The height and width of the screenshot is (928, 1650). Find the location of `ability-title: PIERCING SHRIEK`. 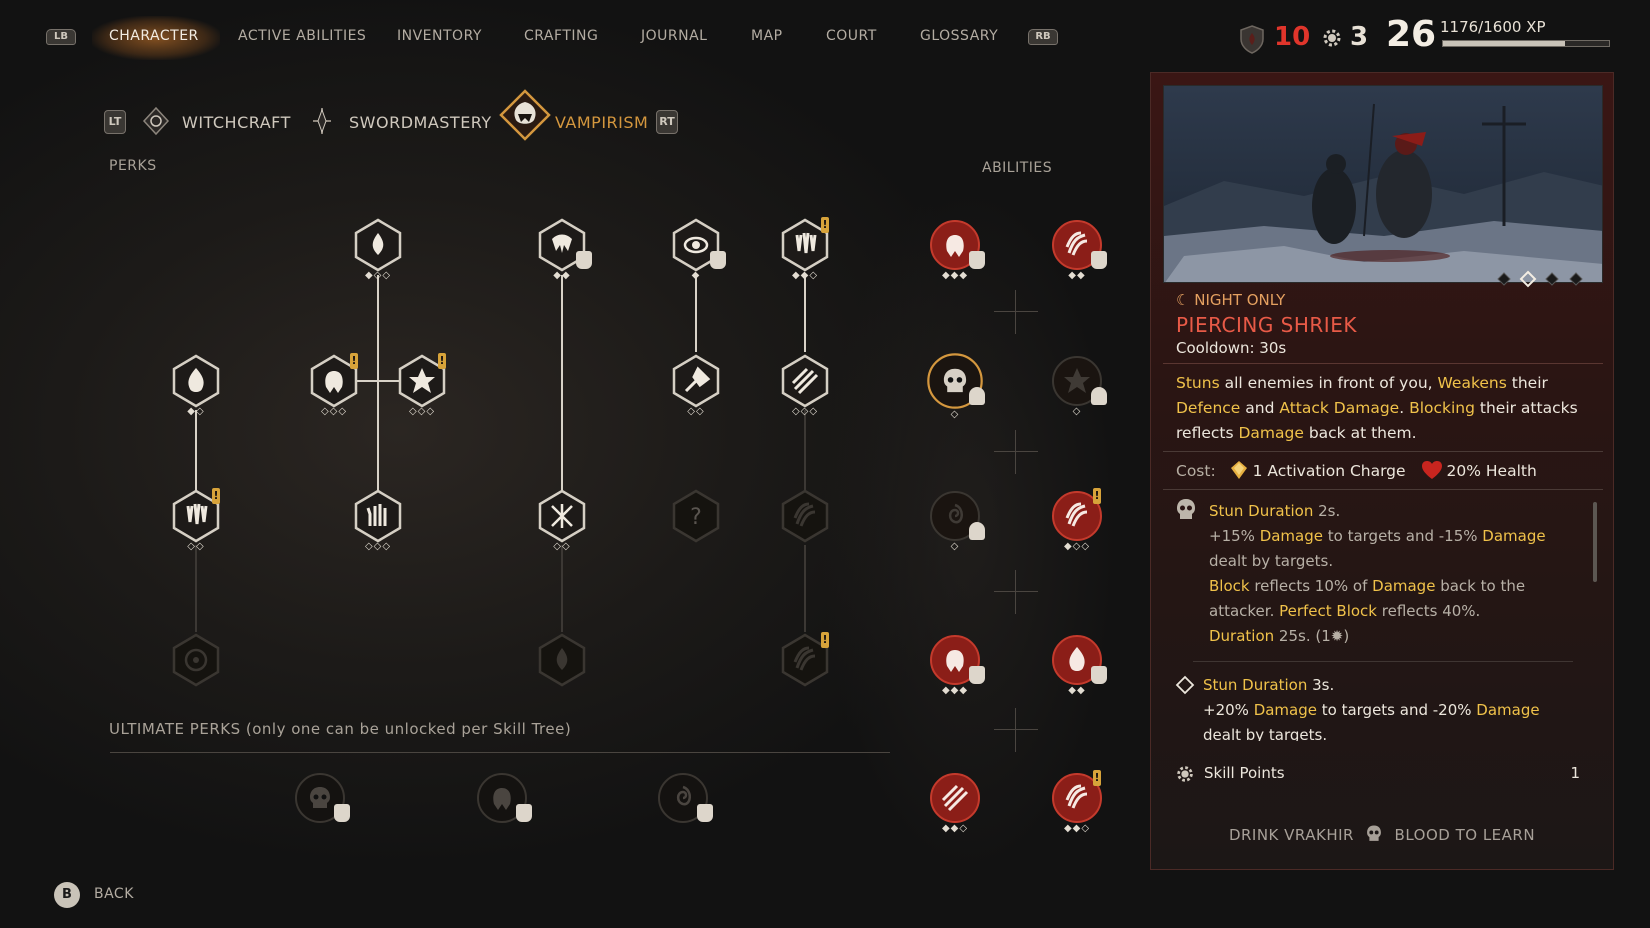

ability-title: PIERCING SHRIEK is located at coordinates (1266, 325).